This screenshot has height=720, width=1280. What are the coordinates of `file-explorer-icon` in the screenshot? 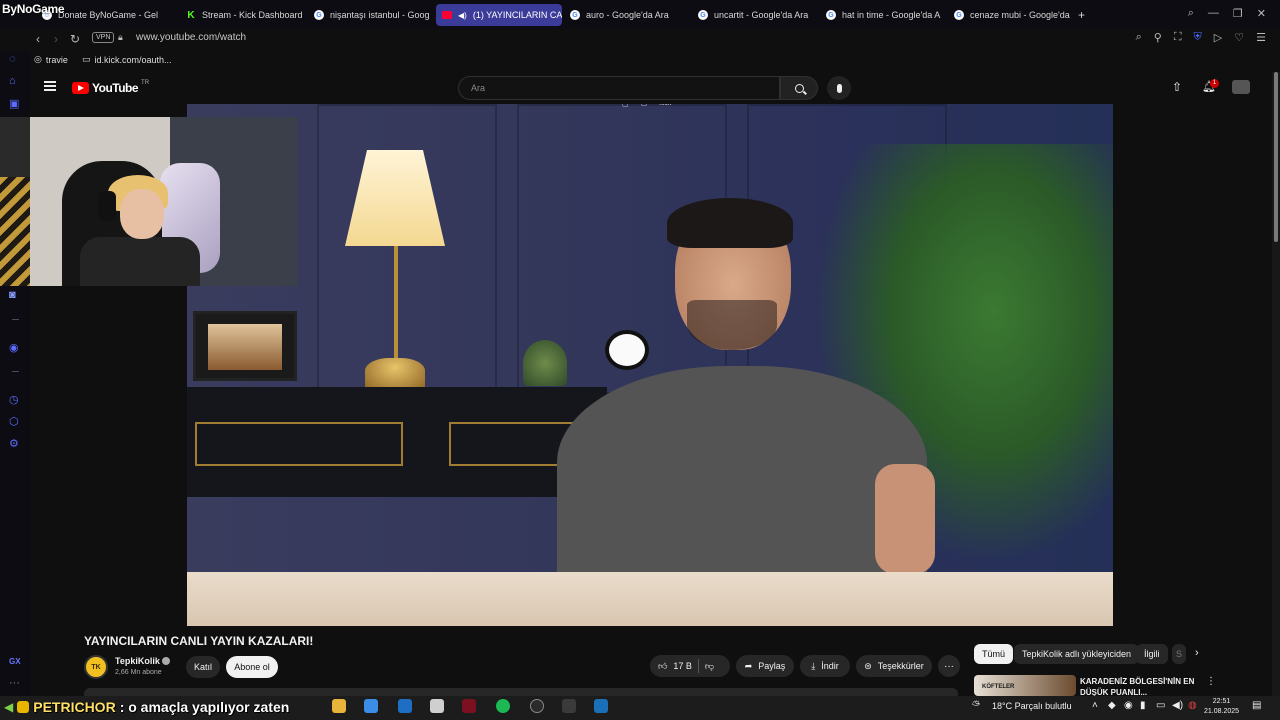 It's located at (339, 706).